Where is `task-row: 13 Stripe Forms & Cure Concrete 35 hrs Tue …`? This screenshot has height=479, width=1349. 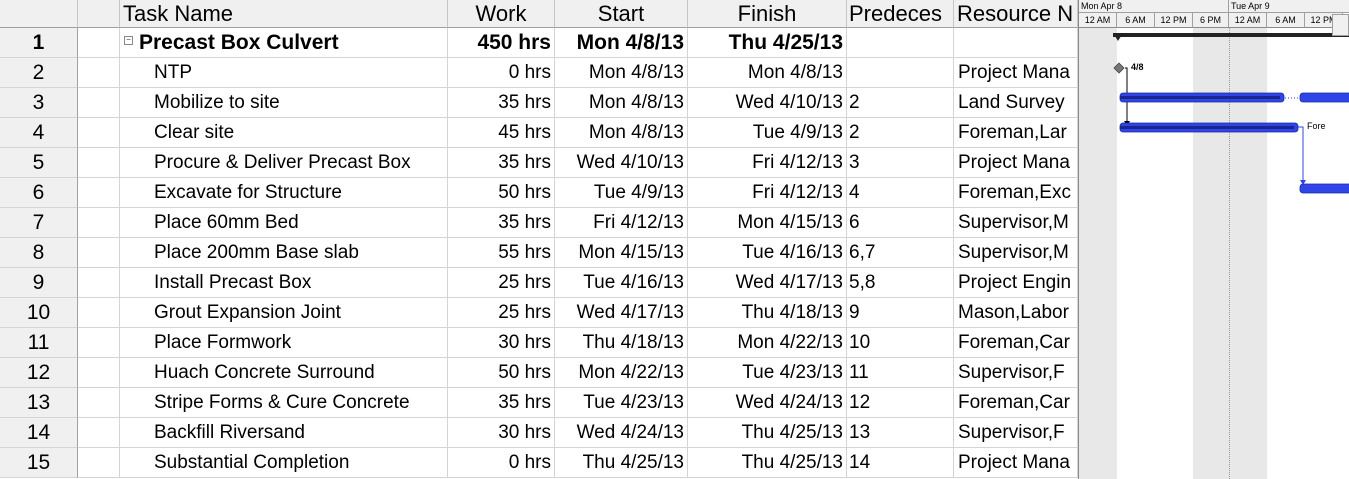
task-row: 13 Stripe Forms & Cure Concrete 35 hrs Tue … is located at coordinates (539, 403).